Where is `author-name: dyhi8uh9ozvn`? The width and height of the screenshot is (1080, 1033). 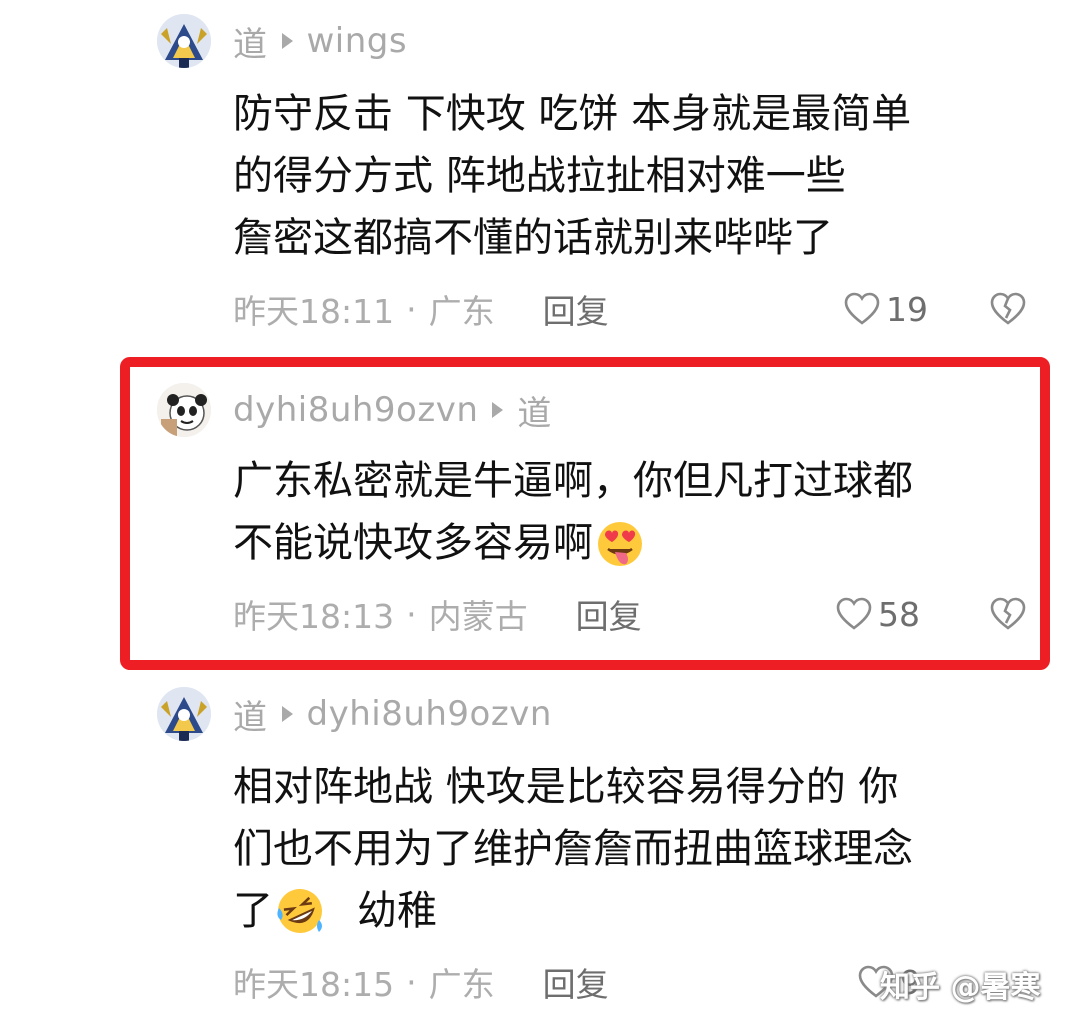 author-name: dyhi8uh9ozvn is located at coordinates (355, 410).